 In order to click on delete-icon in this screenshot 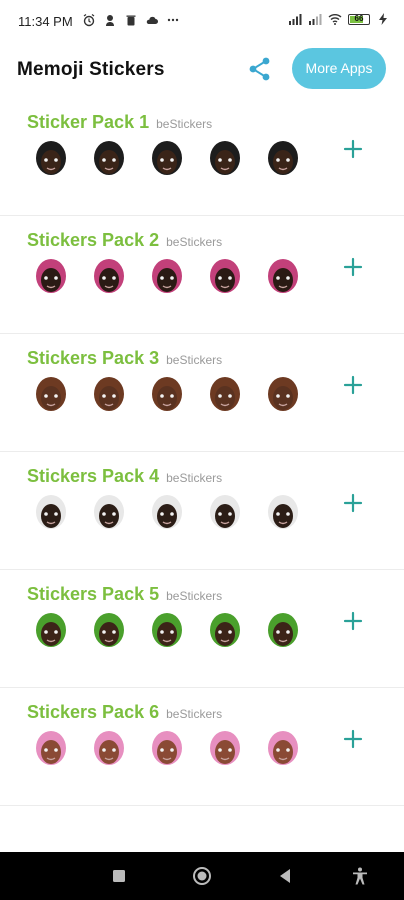, I will do `click(131, 20)`.